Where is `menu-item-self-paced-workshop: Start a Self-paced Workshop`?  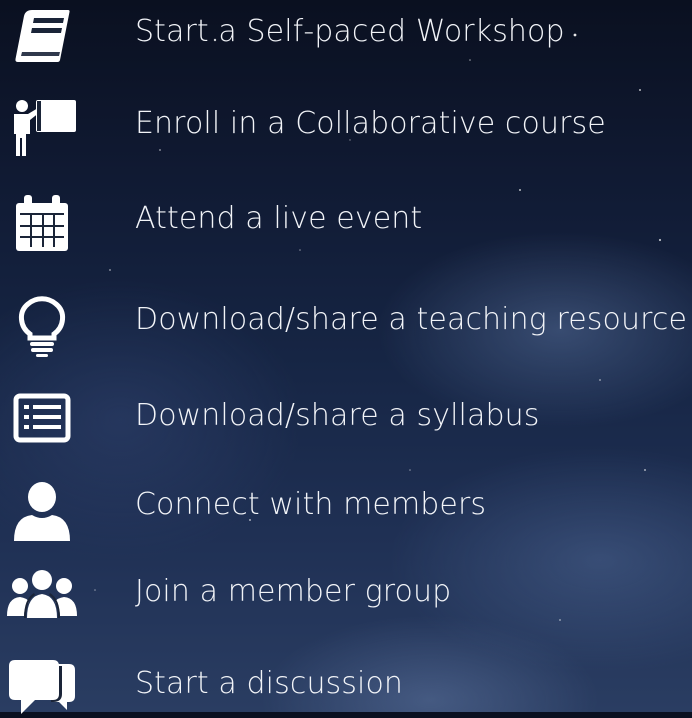 menu-item-self-paced-workshop: Start a Self-paced Workshop is located at coordinates (346, 32).